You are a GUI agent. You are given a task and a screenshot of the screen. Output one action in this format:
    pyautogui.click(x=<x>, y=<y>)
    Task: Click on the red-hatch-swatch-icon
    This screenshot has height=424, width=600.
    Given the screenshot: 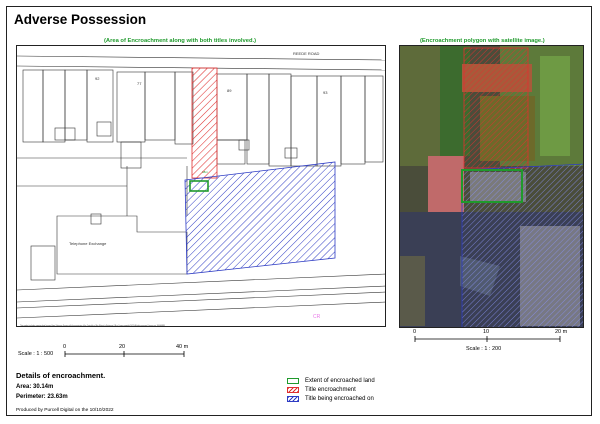 What is the action you would take?
    pyautogui.click(x=293, y=390)
    